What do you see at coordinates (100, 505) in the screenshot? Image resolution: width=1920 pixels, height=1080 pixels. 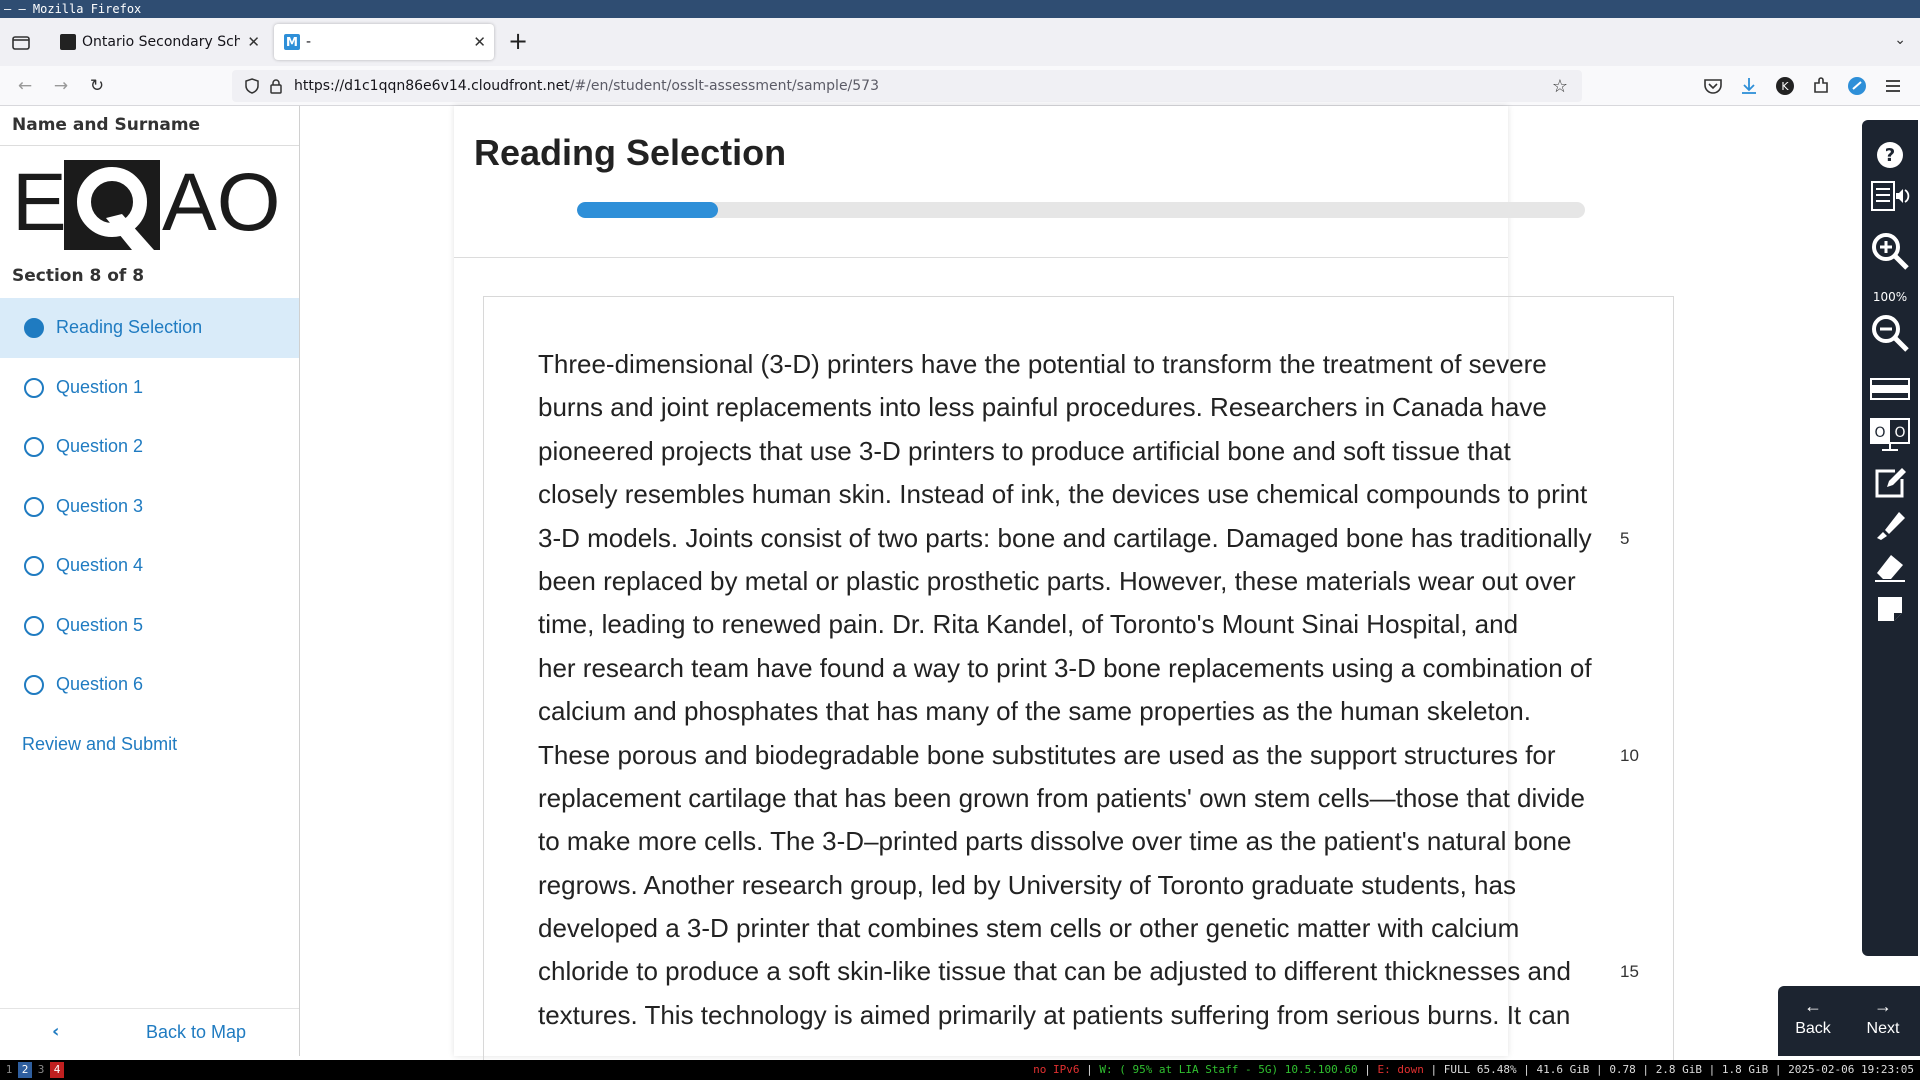 I see `nav-item-label: Question 3` at bounding box center [100, 505].